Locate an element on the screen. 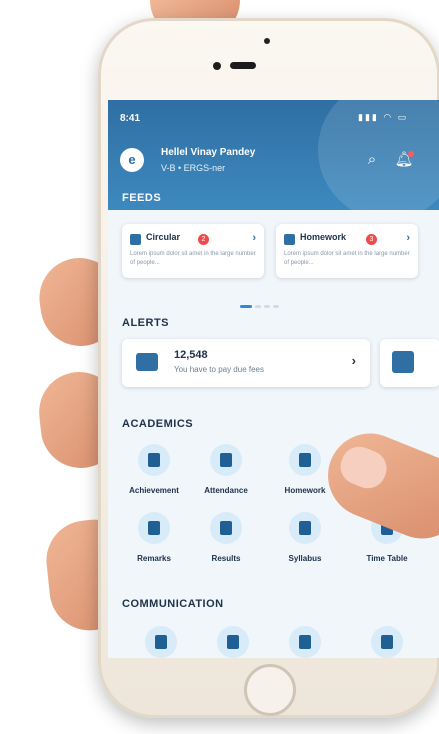  tile-label: Achievement is located at coordinates (154, 490).